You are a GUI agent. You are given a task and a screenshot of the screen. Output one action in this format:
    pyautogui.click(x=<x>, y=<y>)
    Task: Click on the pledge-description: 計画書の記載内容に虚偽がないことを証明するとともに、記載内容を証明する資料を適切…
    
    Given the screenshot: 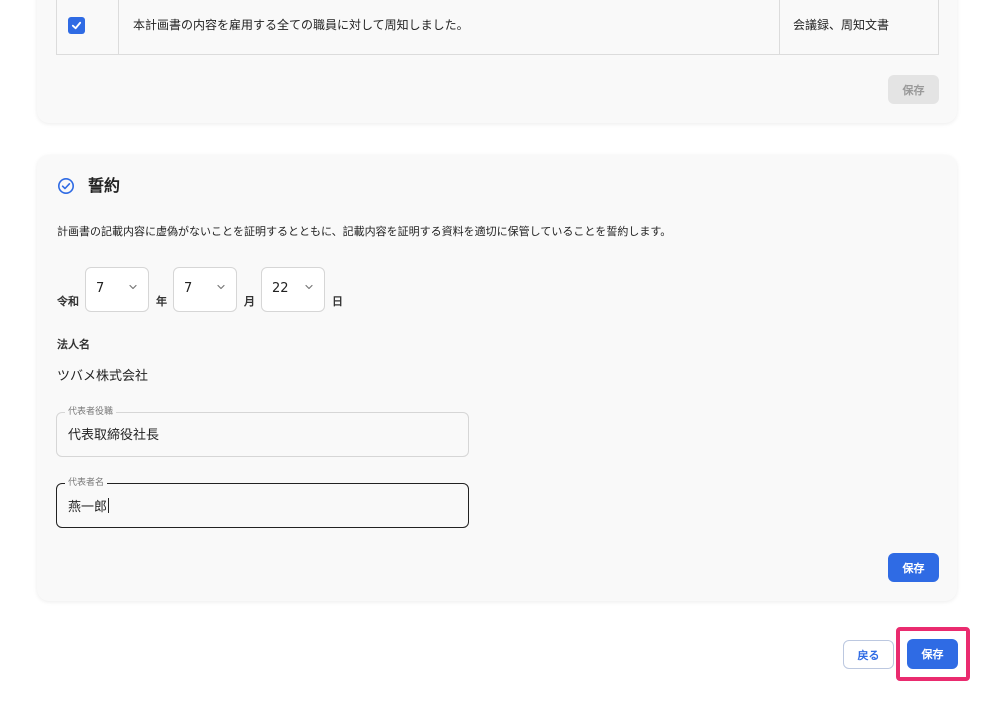 What is the action you would take?
    pyautogui.click(x=364, y=231)
    